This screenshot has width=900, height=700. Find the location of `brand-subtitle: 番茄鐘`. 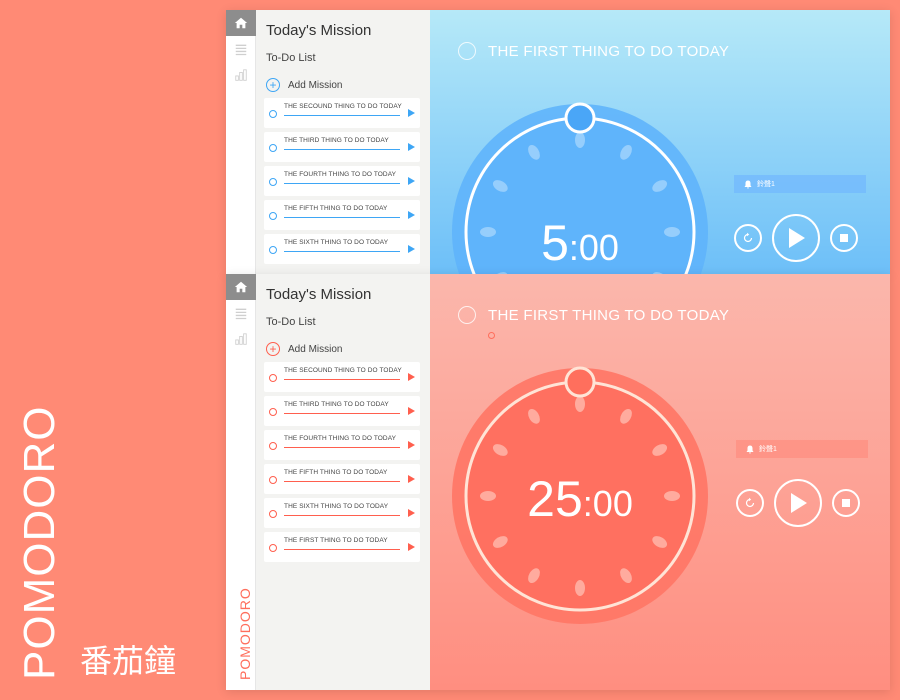

brand-subtitle: 番茄鐘 is located at coordinates (128, 661).